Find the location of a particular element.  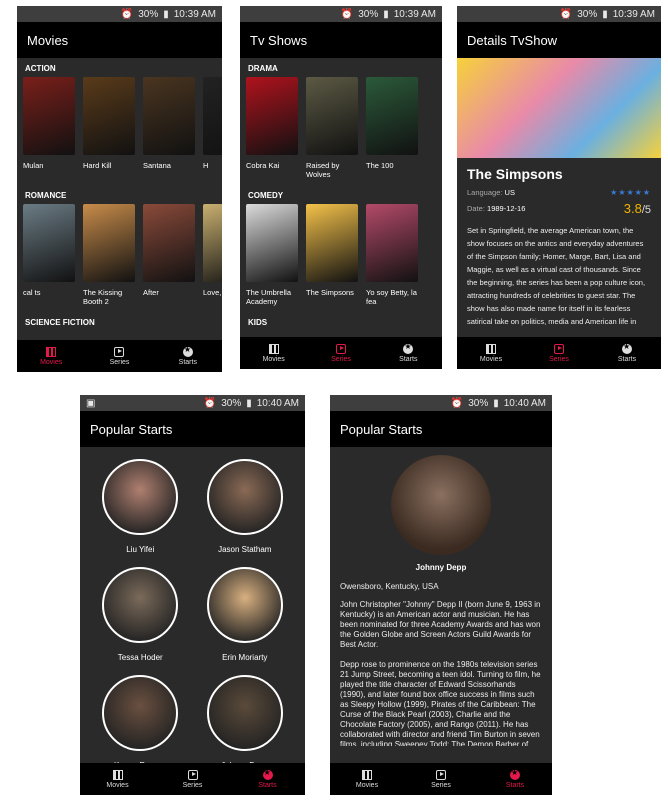

person-card: Erin Moriarty is located at coordinates (245, 621).